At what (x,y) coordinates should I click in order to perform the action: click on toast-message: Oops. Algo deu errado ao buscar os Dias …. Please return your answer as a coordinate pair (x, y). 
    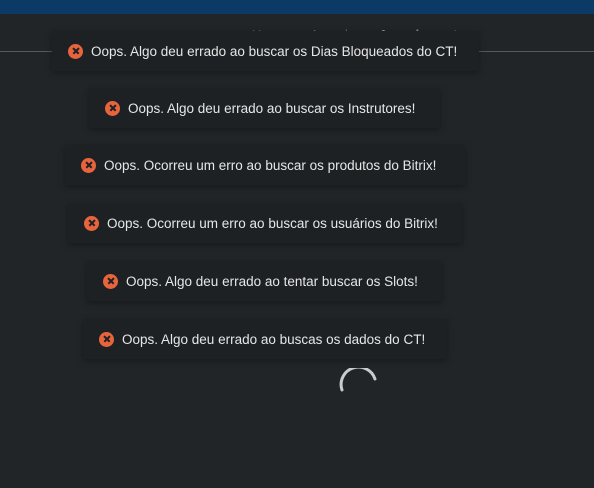
    Looking at the image, I should click on (274, 51).